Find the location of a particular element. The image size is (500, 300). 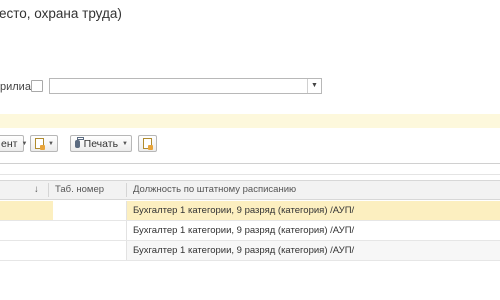

create-based-on-button: ▼ is located at coordinates (44, 143).